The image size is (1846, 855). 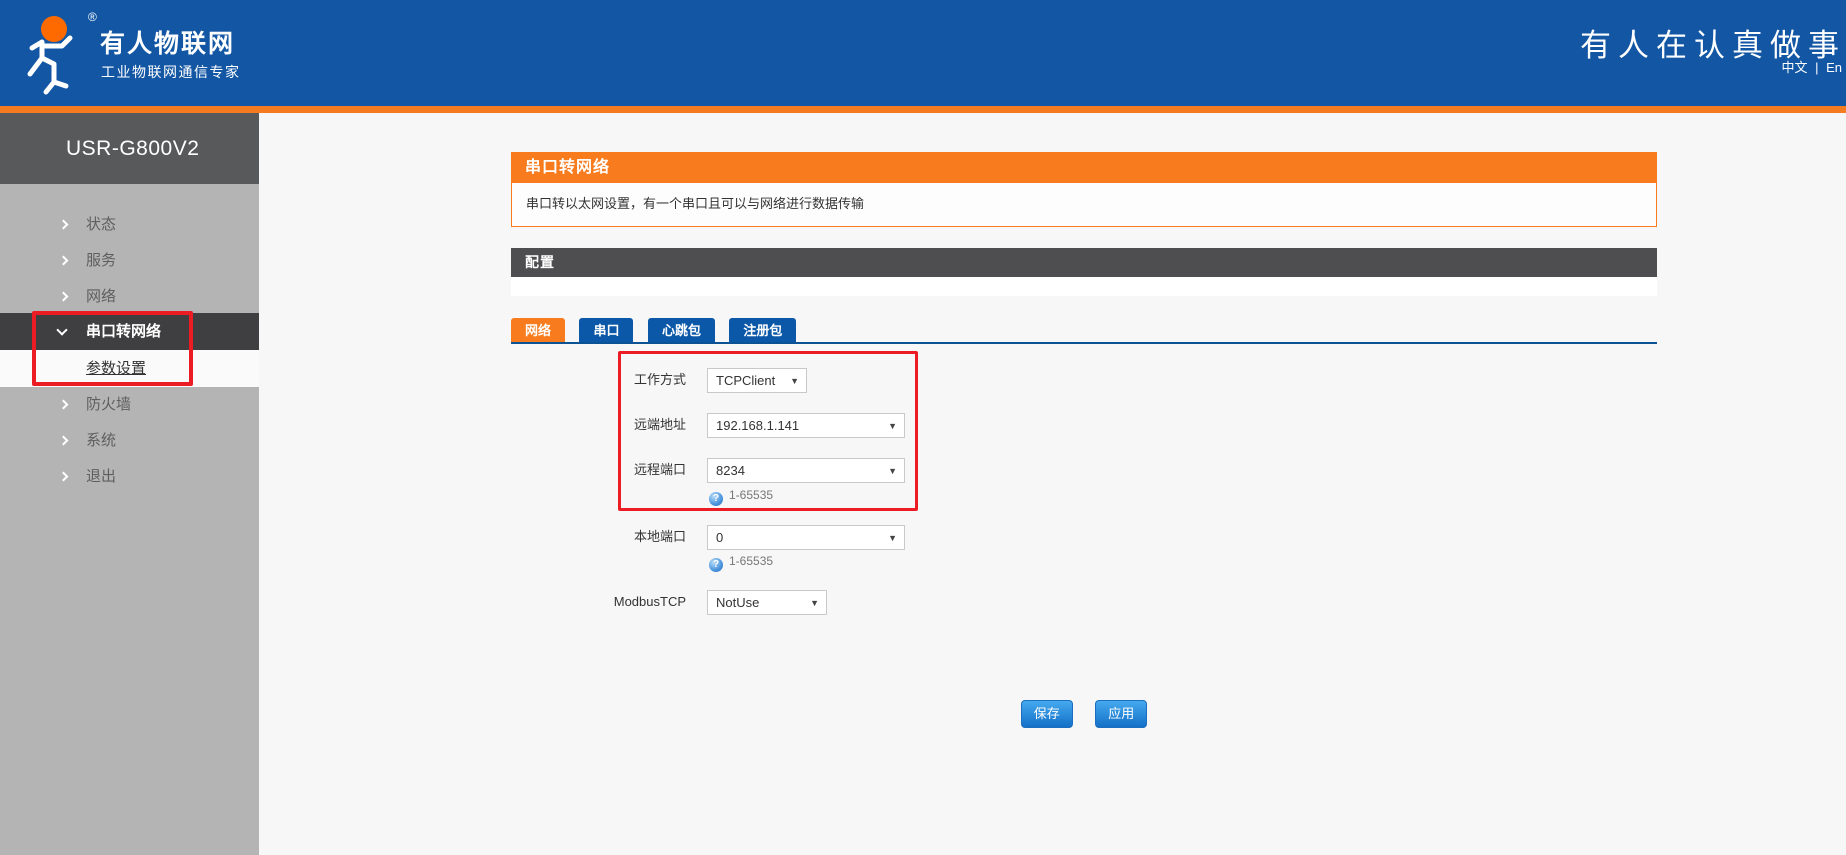 I want to click on local-port-label: 本地端口, so click(x=659, y=536).